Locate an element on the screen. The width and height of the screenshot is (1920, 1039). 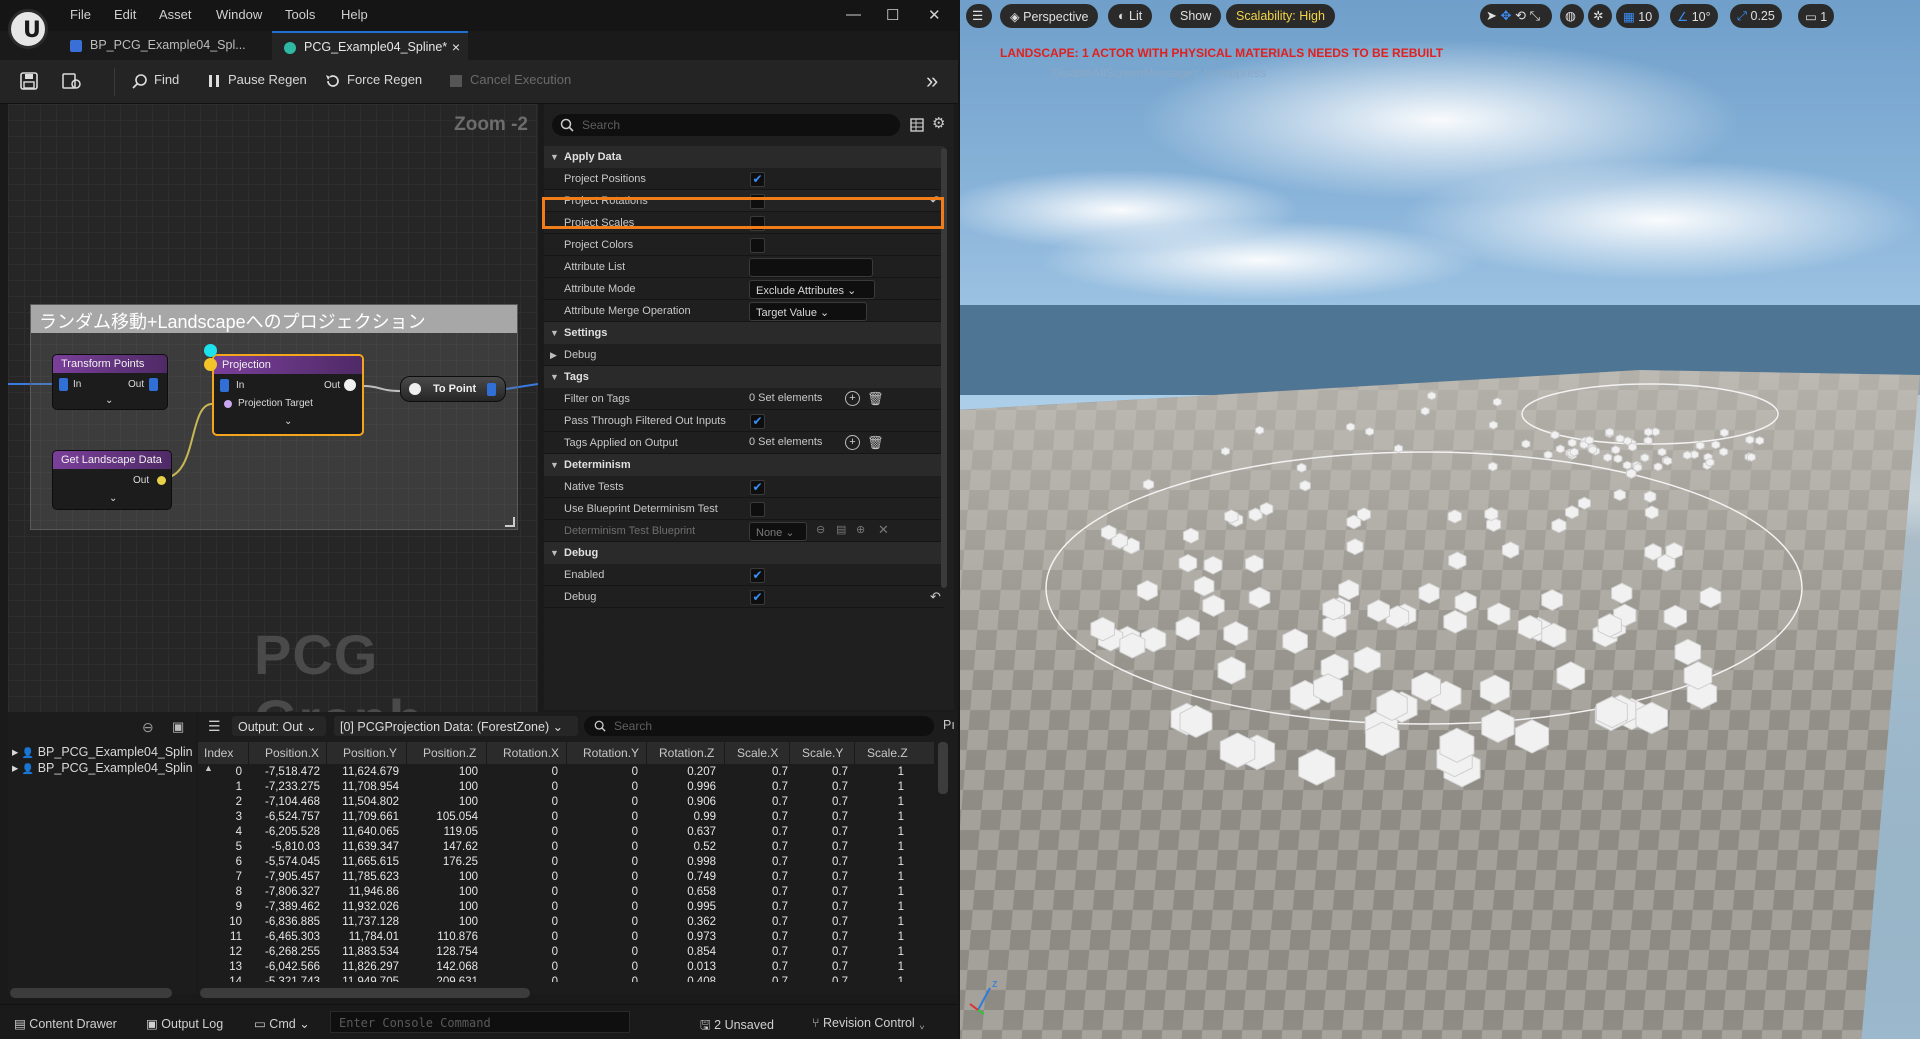
transform-tools: ➤ ✥ ⟲ ⤡ is located at coordinates (1516, 16).